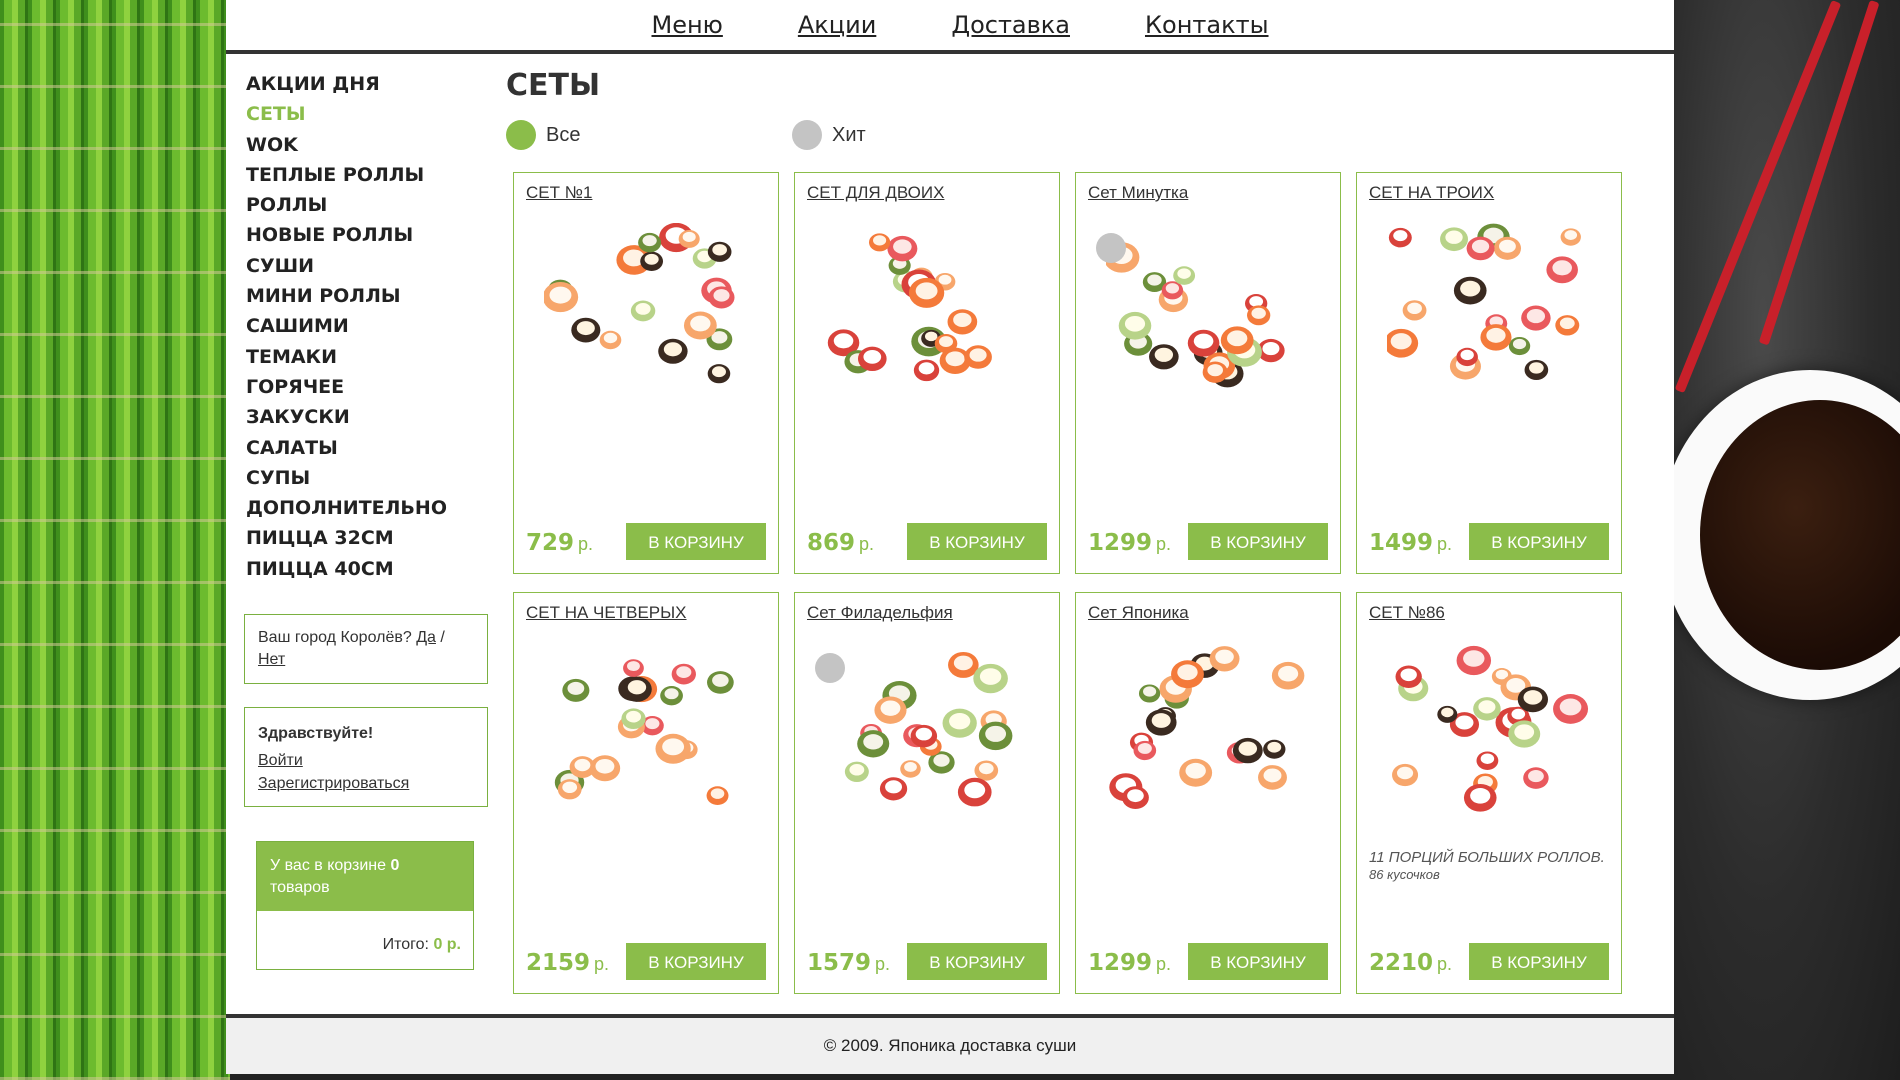 The height and width of the screenshot is (1080, 1900). Describe the element at coordinates (521, 135) in the screenshot. I see `filter-all-dot-icon` at that location.